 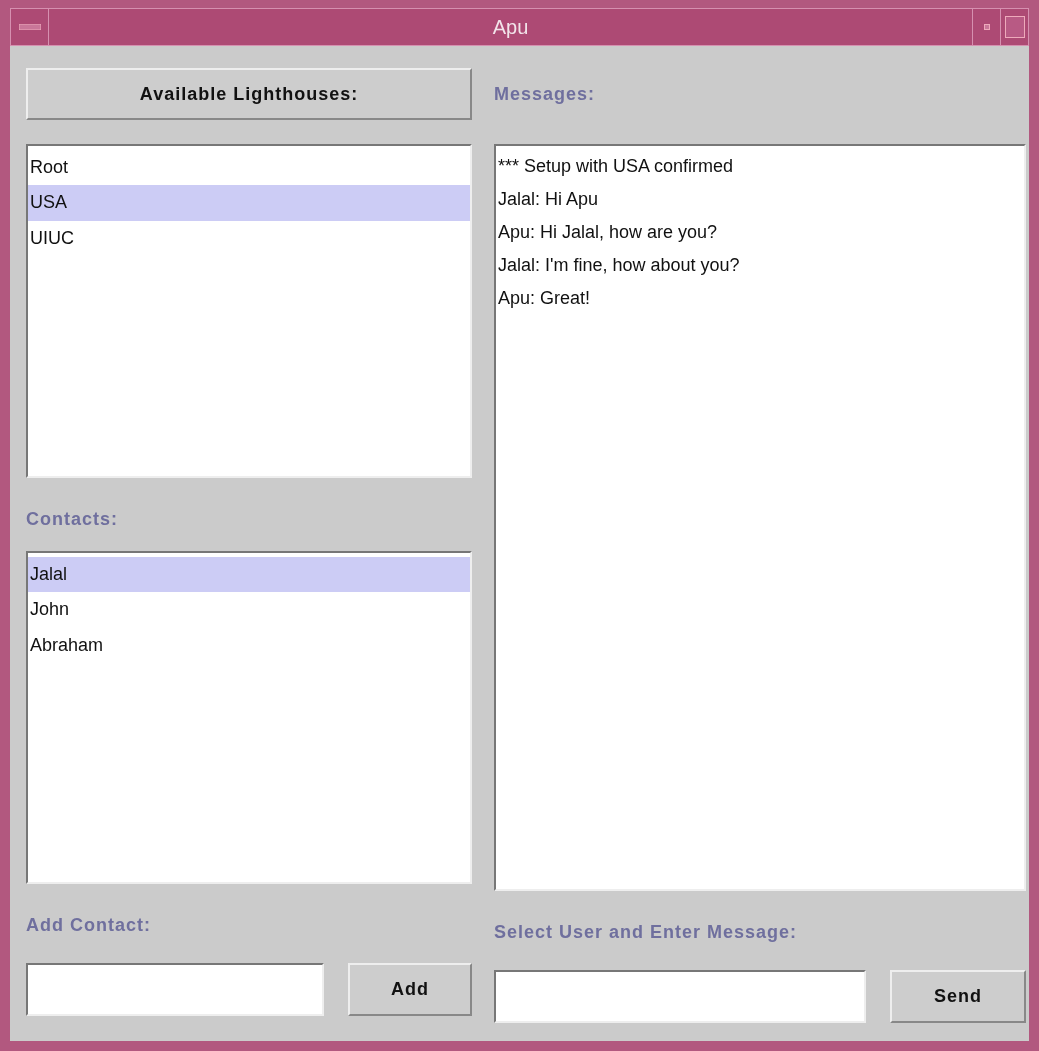 I want to click on message-input-field, so click(x=680, y=996).